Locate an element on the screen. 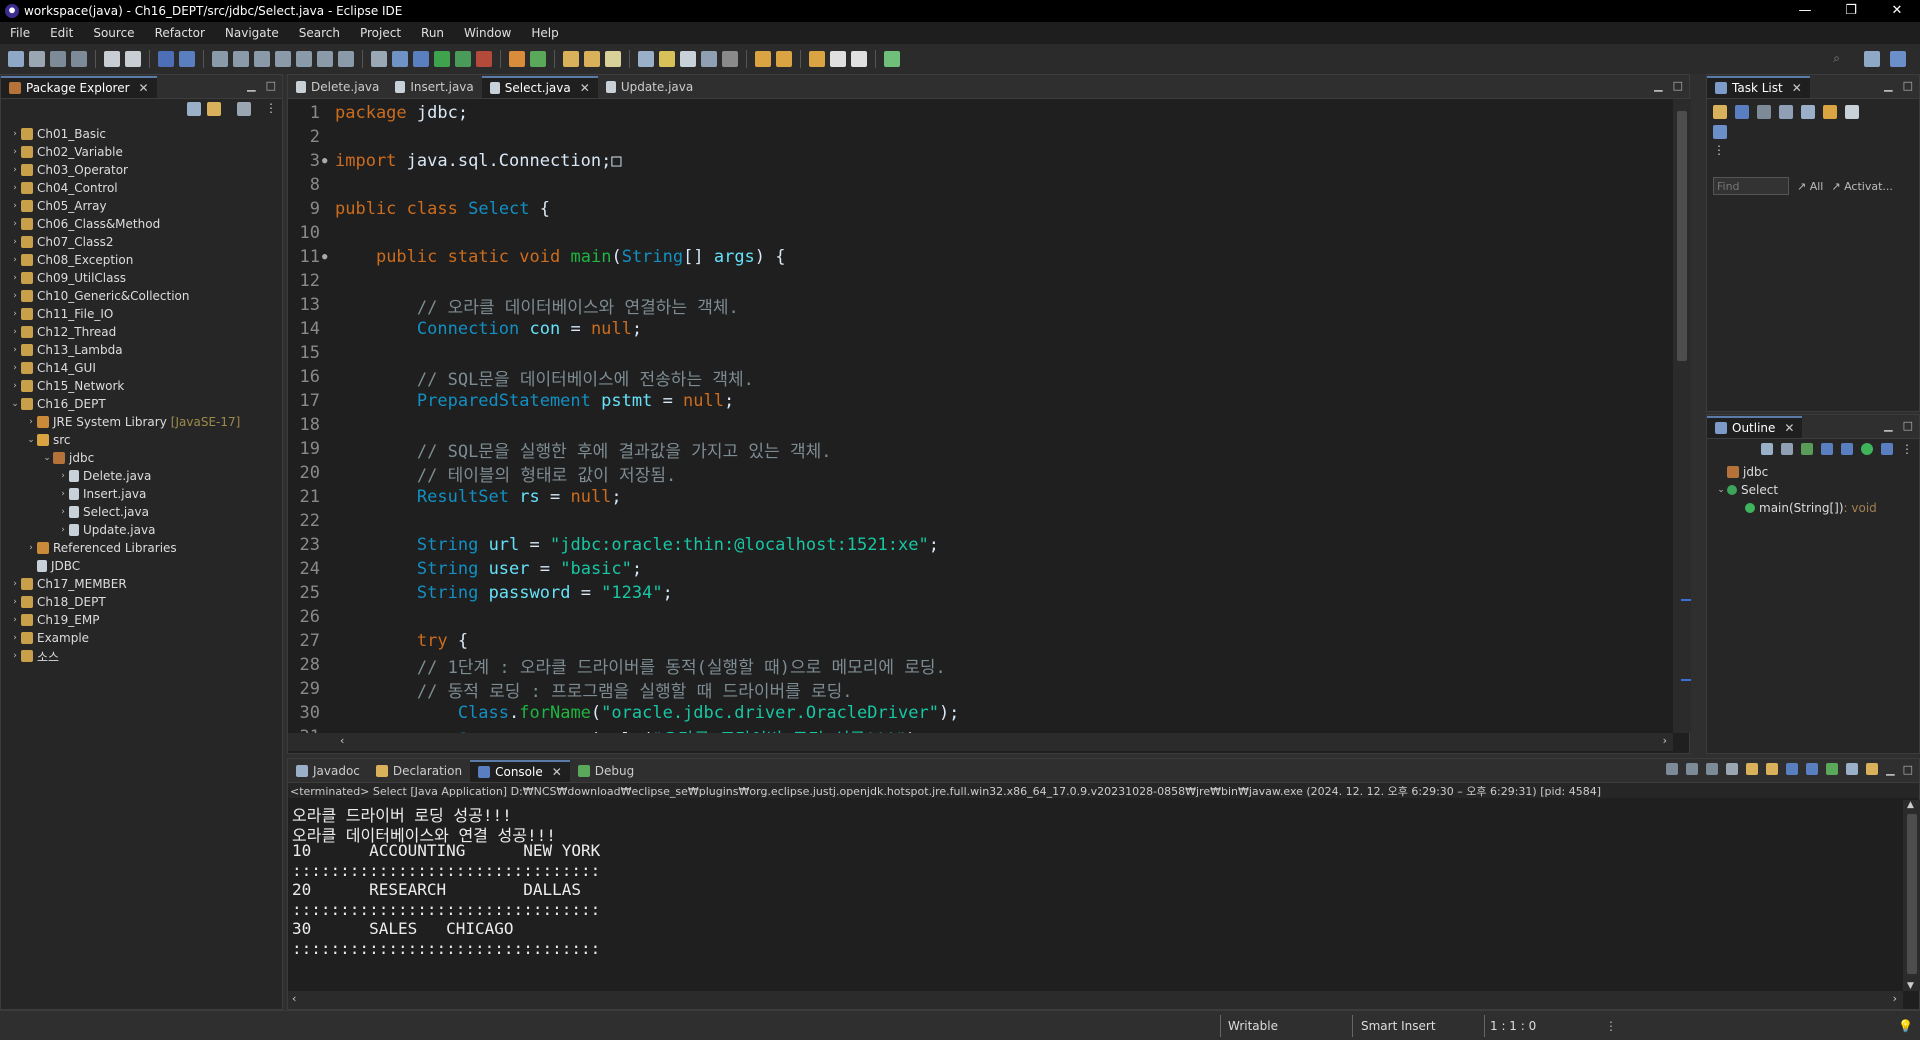  show-stderr-icon is located at coordinates (1812, 769).